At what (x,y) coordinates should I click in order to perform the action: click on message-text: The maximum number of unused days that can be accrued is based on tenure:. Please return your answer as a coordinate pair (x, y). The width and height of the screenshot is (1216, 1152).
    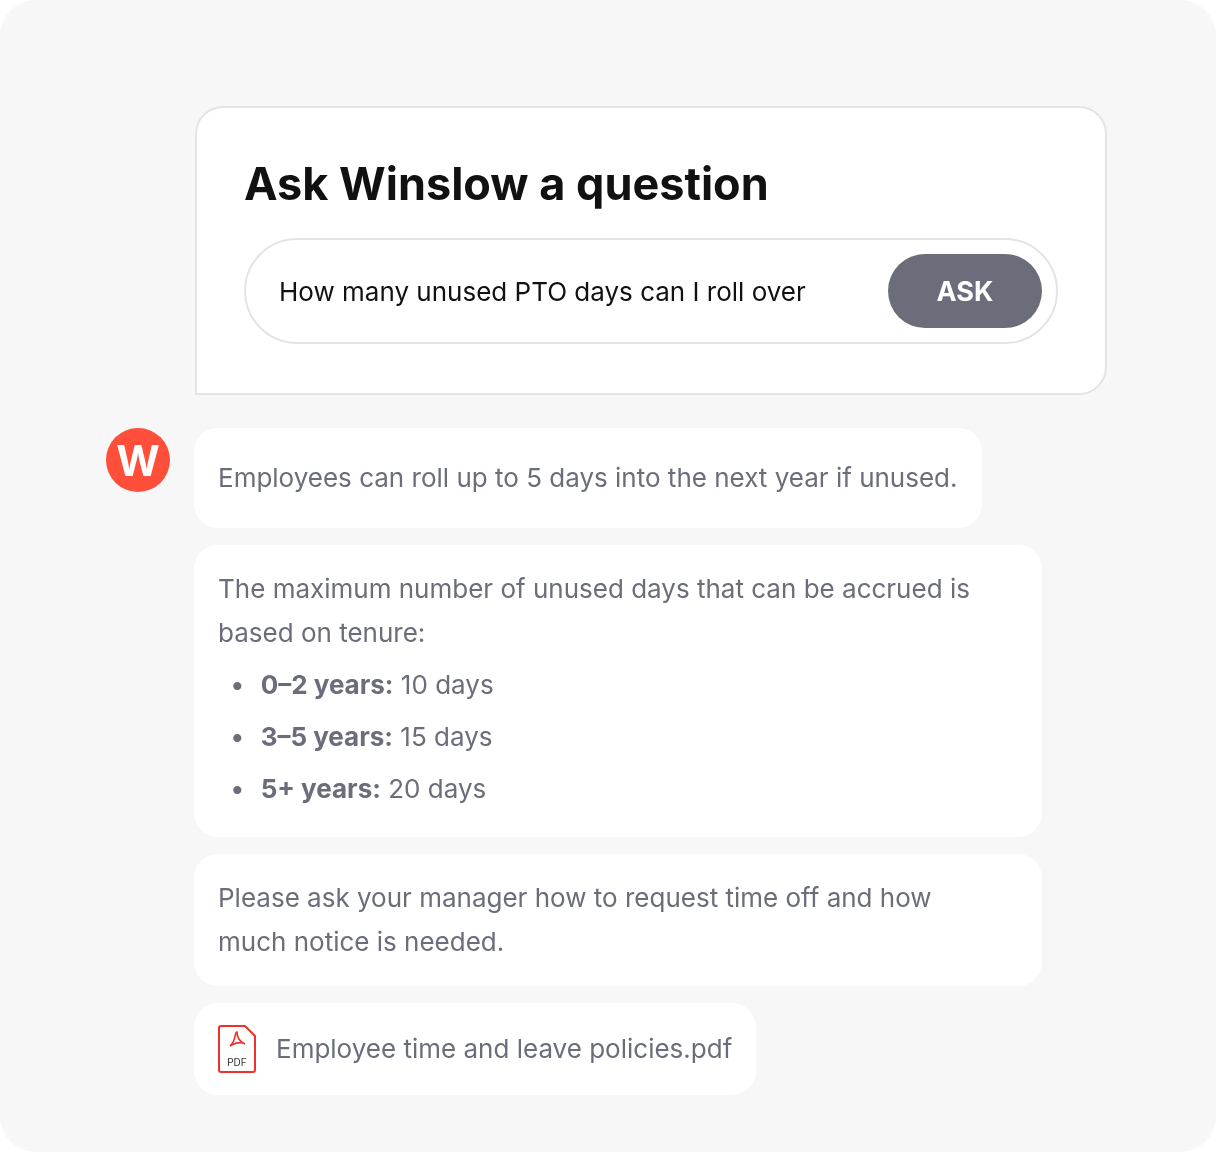
    Looking at the image, I should click on (594, 611).